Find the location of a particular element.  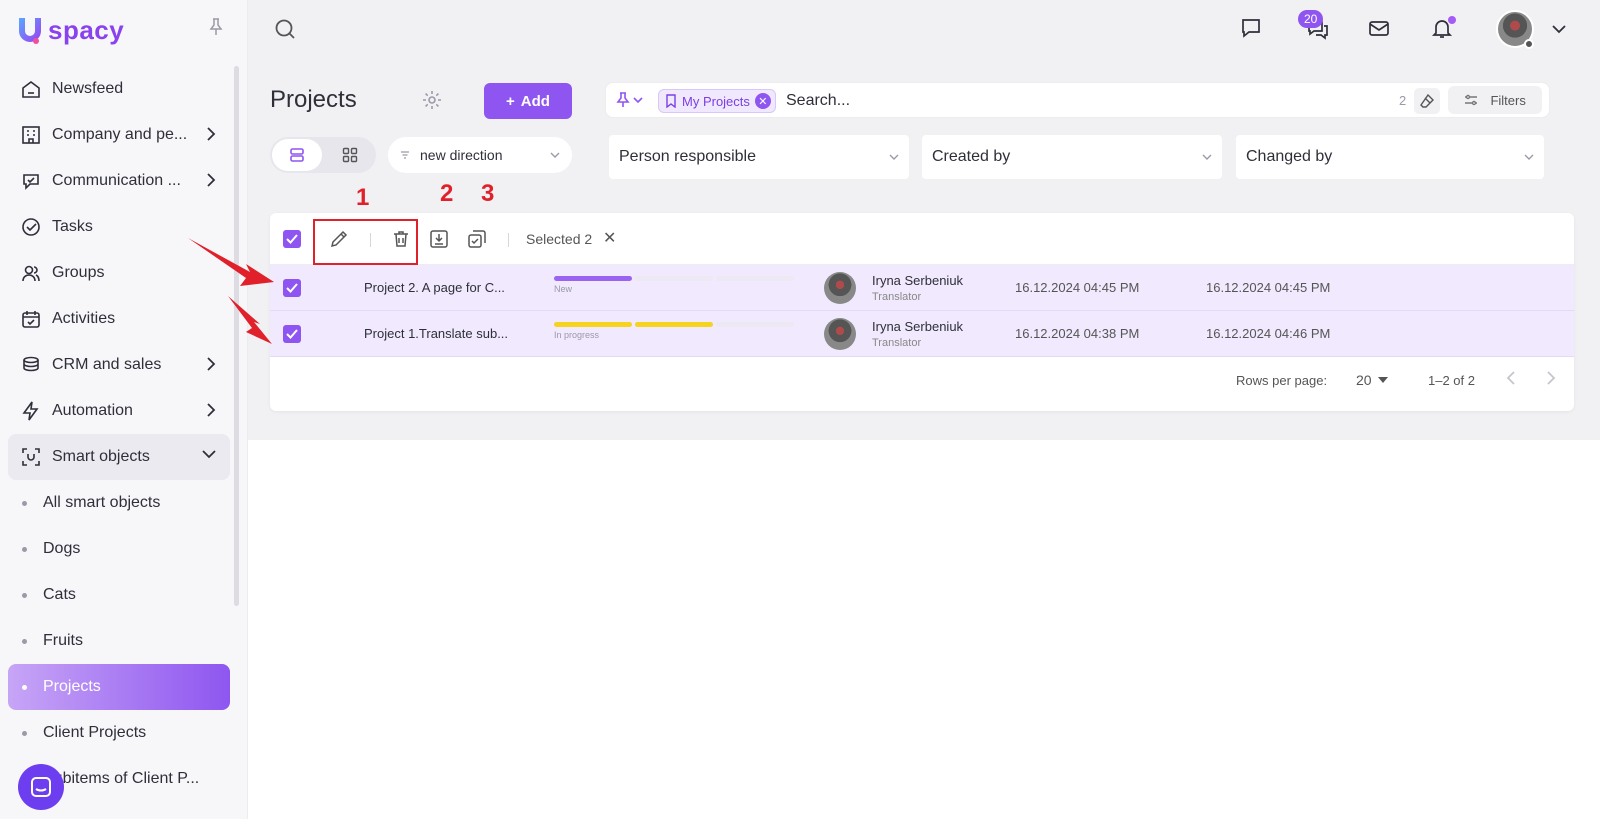

filter-created-by: Created by is located at coordinates (1072, 157).